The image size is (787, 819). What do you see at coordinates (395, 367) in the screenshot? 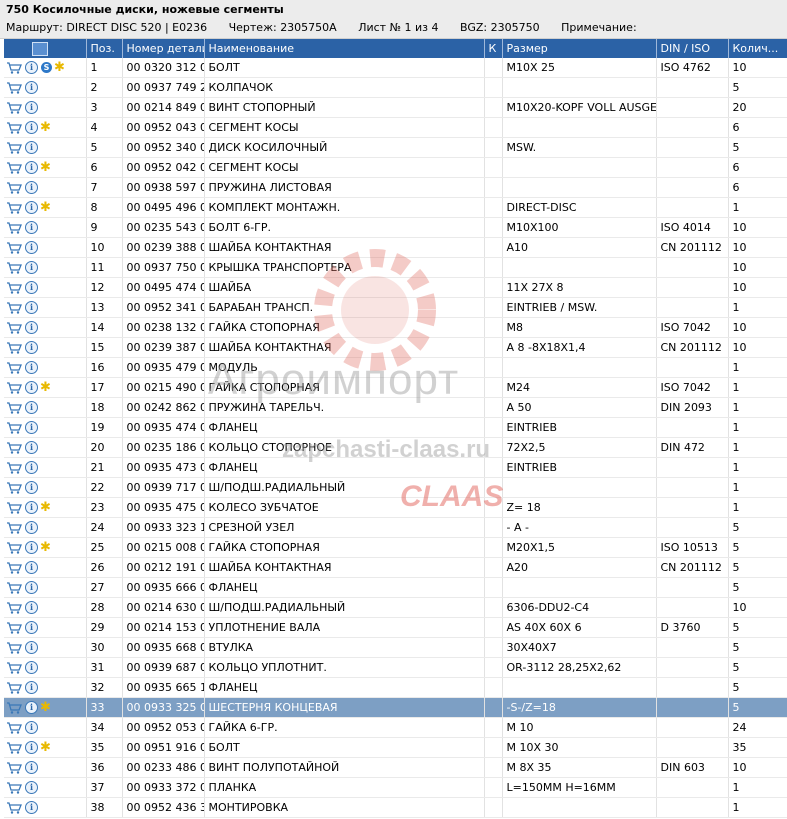
I see `table-row: i 16 00 0935 479 0 МОДУЛЬ 1` at bounding box center [395, 367].